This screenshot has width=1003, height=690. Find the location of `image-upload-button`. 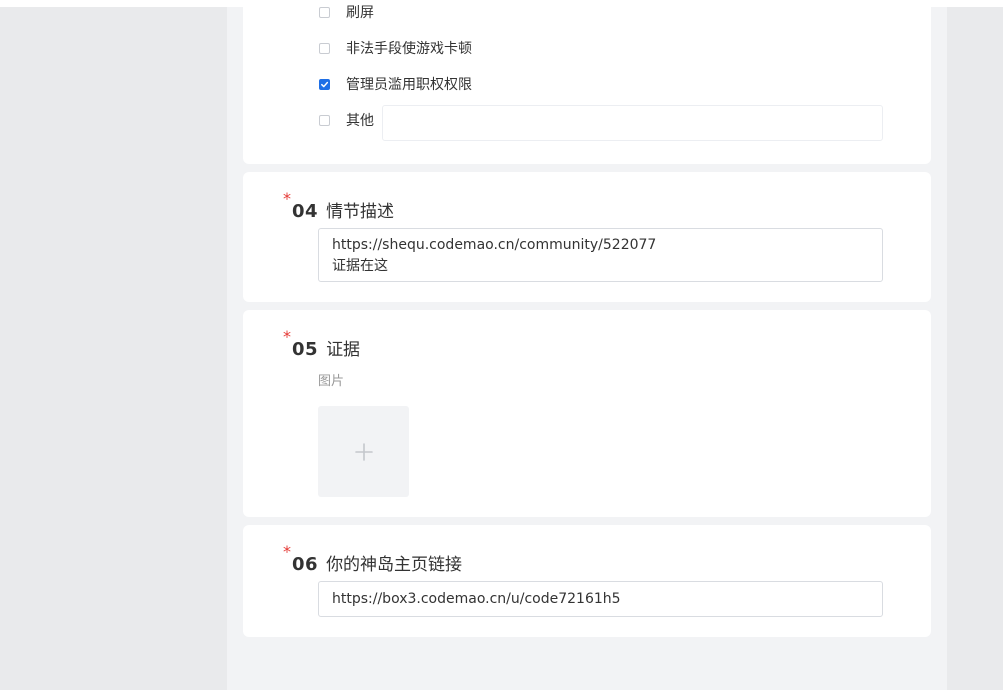

image-upload-button is located at coordinates (363, 451).